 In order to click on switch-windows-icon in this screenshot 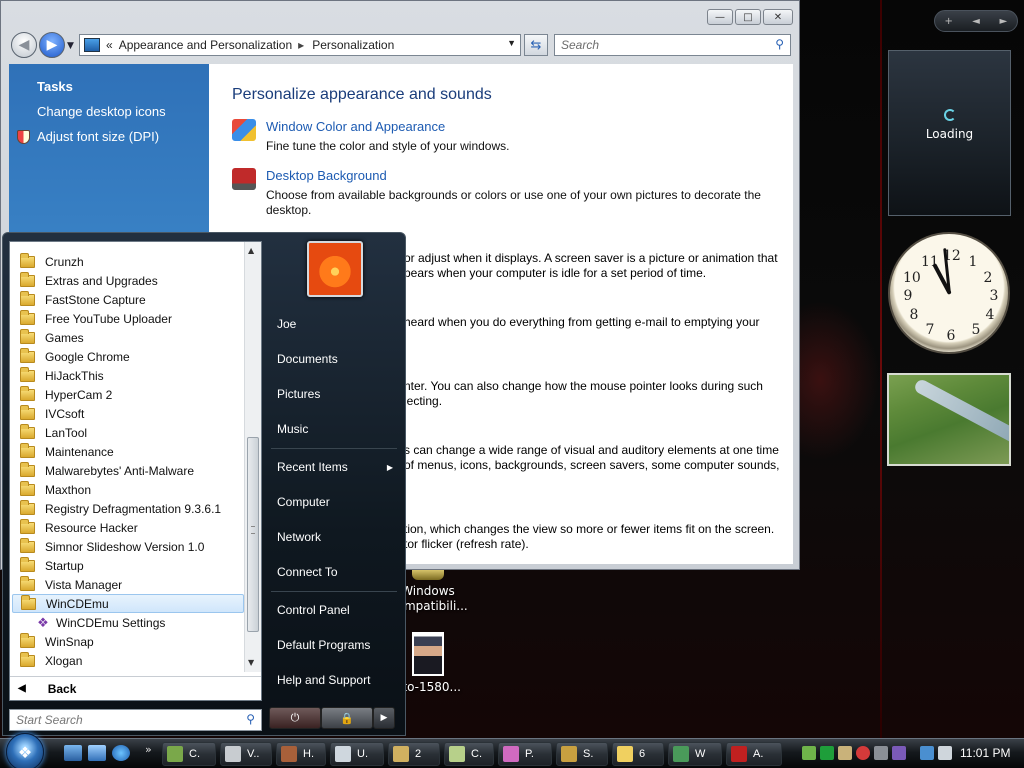, I will do `click(97, 753)`.